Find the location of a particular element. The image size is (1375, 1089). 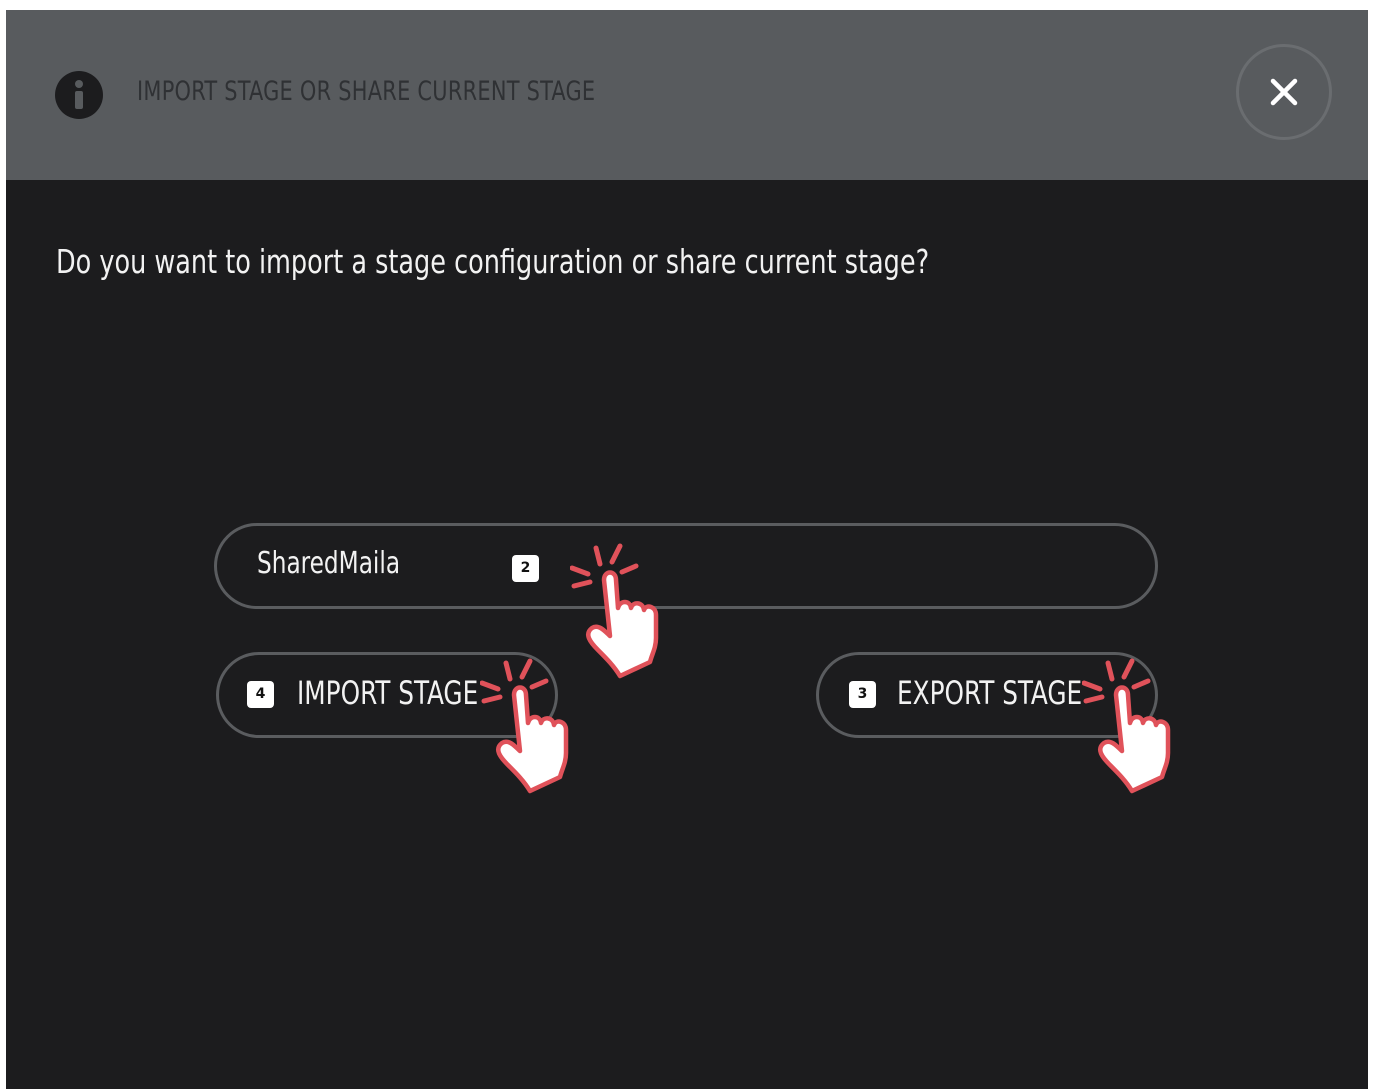

step-badge: 4 is located at coordinates (260, 694).